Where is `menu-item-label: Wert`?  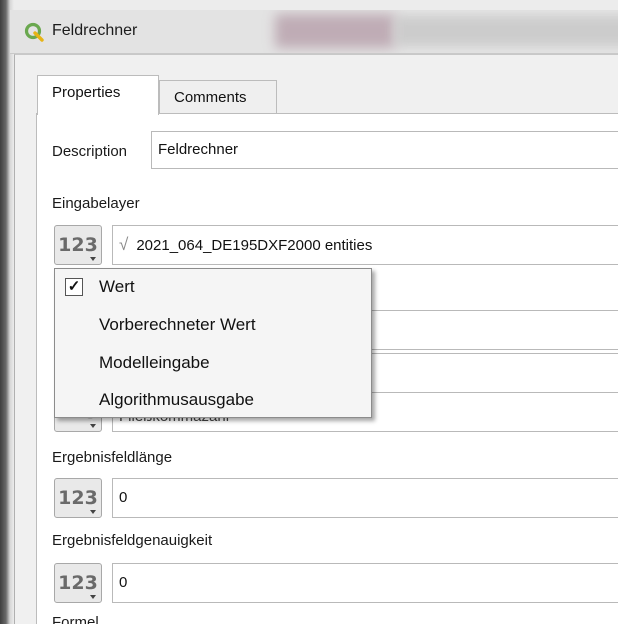
menu-item-label: Wert is located at coordinates (117, 286).